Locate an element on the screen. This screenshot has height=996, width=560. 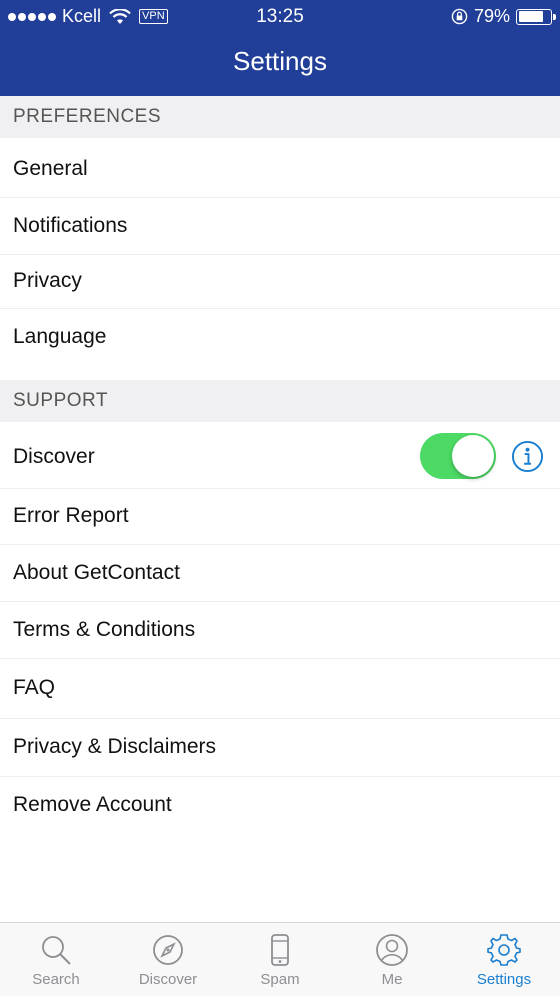
settings-item-error-report: Error Report is located at coordinates (280, 516).